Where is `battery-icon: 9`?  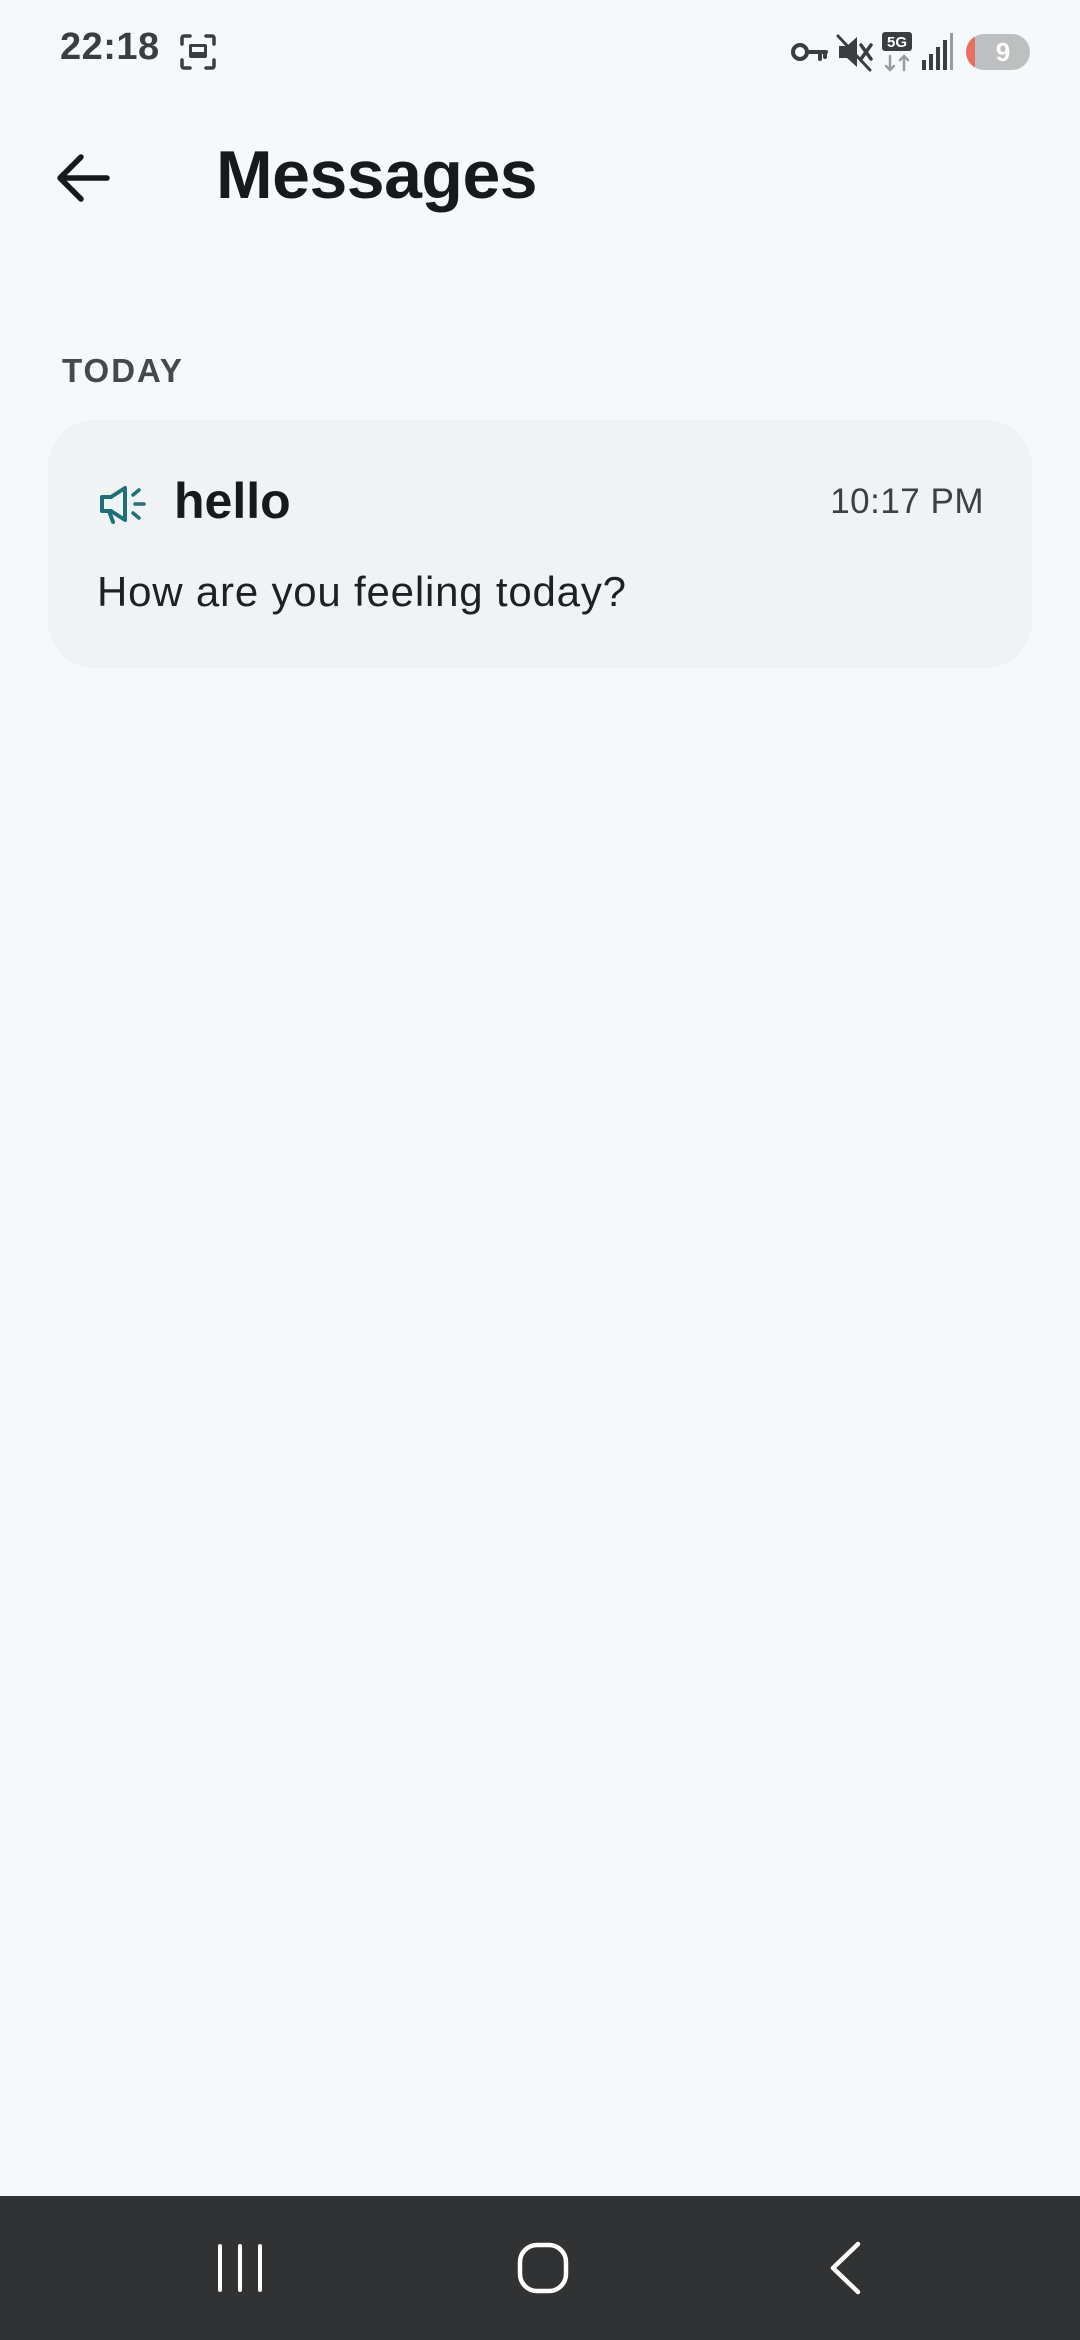 battery-icon: 9 is located at coordinates (998, 52).